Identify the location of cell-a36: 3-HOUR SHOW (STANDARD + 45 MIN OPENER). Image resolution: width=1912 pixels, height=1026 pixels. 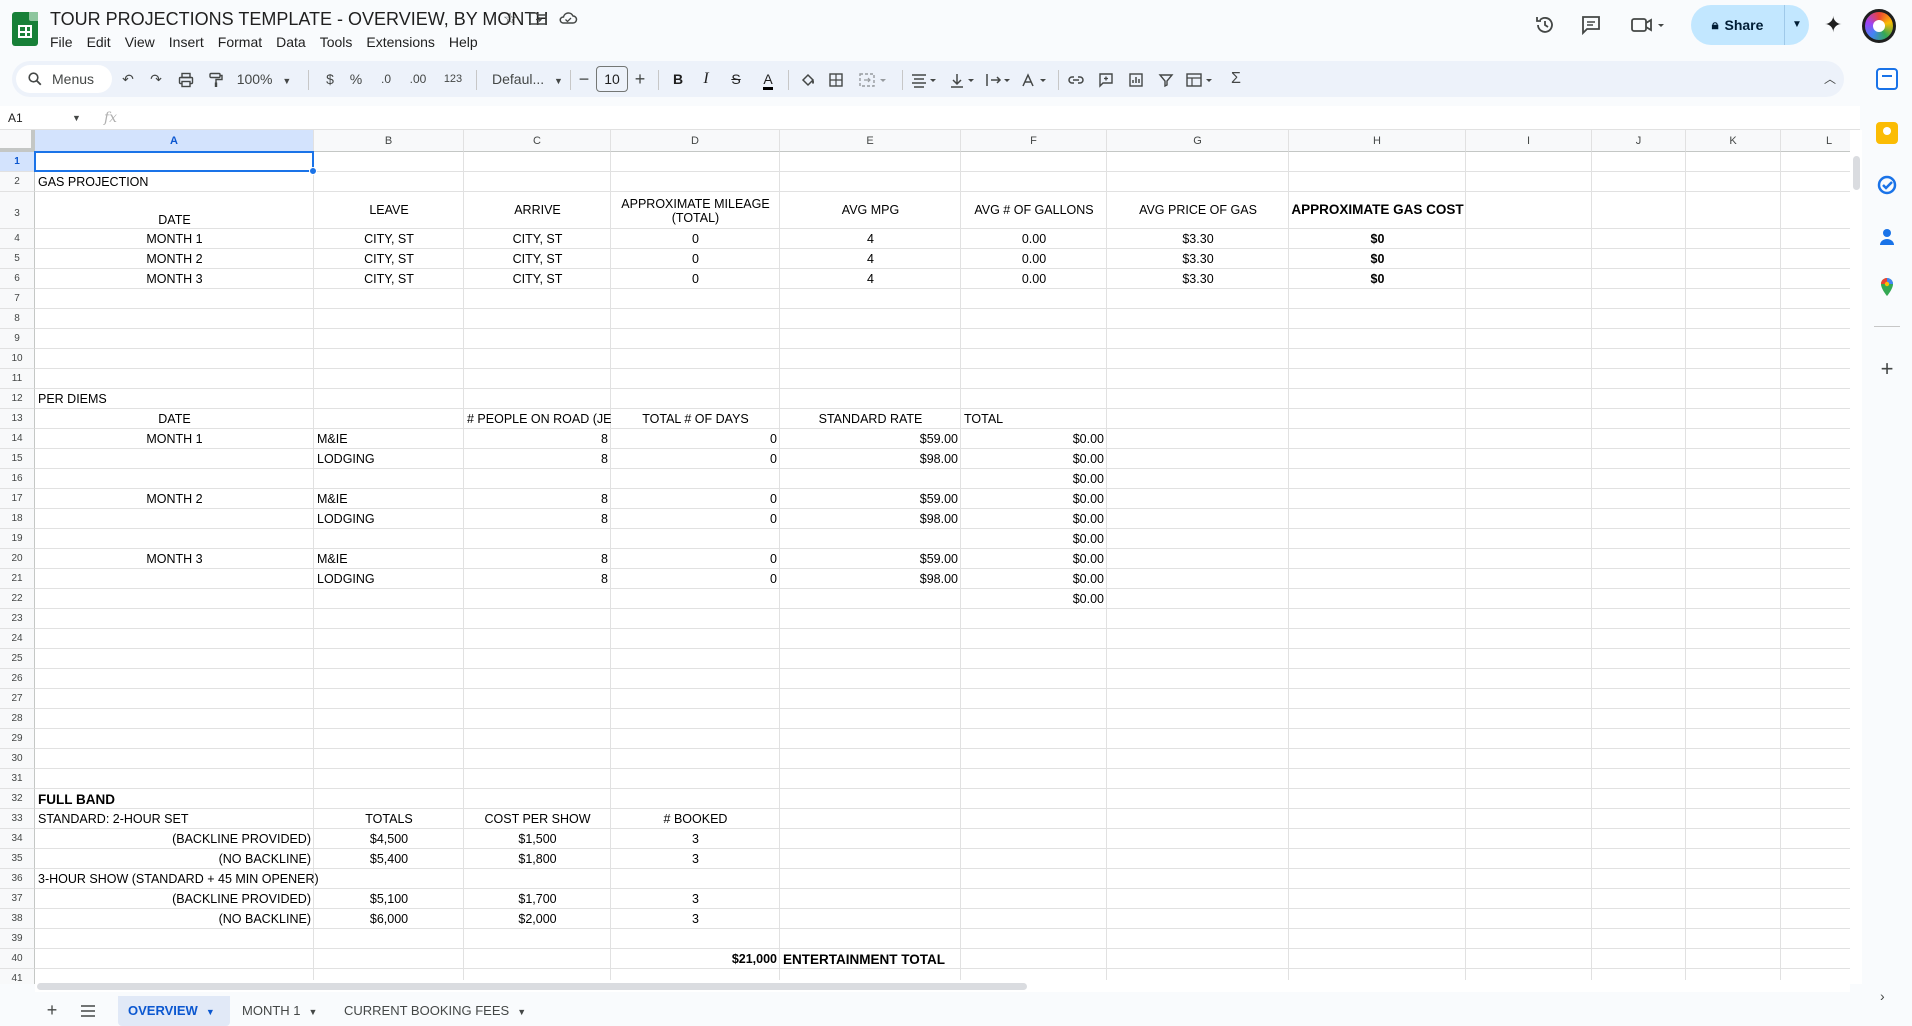
(177, 879).